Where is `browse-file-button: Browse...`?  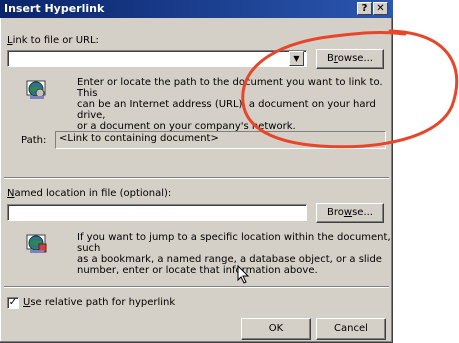 browse-file-button: Browse... is located at coordinates (350, 59).